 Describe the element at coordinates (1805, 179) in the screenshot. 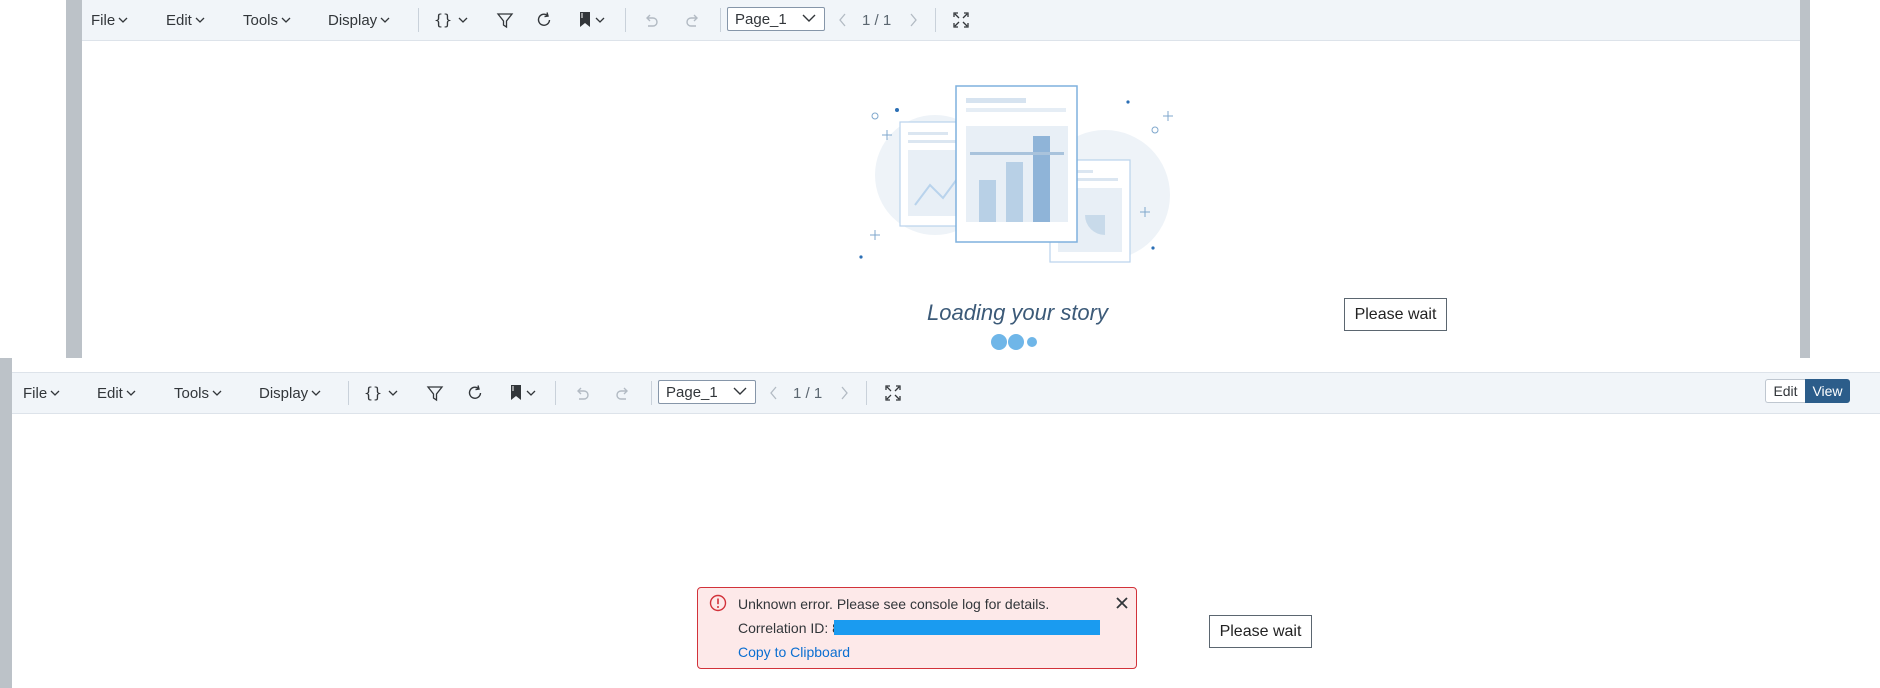

I see `right-frame-bar` at that location.